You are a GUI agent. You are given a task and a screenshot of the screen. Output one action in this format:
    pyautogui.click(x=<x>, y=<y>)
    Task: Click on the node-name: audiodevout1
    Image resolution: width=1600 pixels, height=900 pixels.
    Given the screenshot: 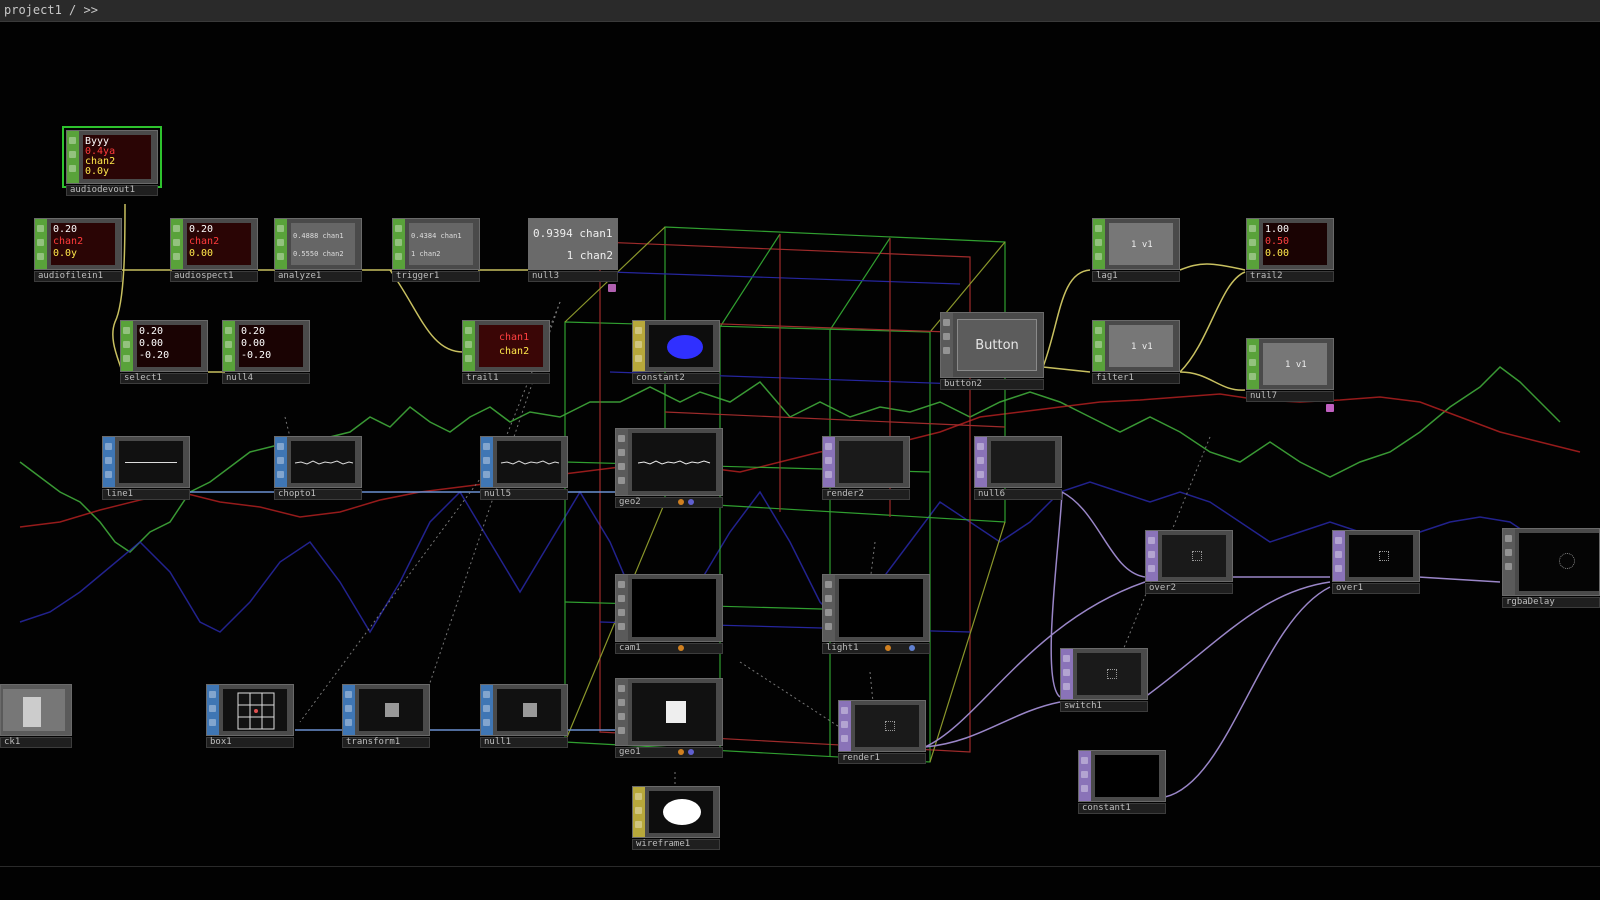 What is the action you would take?
    pyautogui.click(x=102, y=190)
    